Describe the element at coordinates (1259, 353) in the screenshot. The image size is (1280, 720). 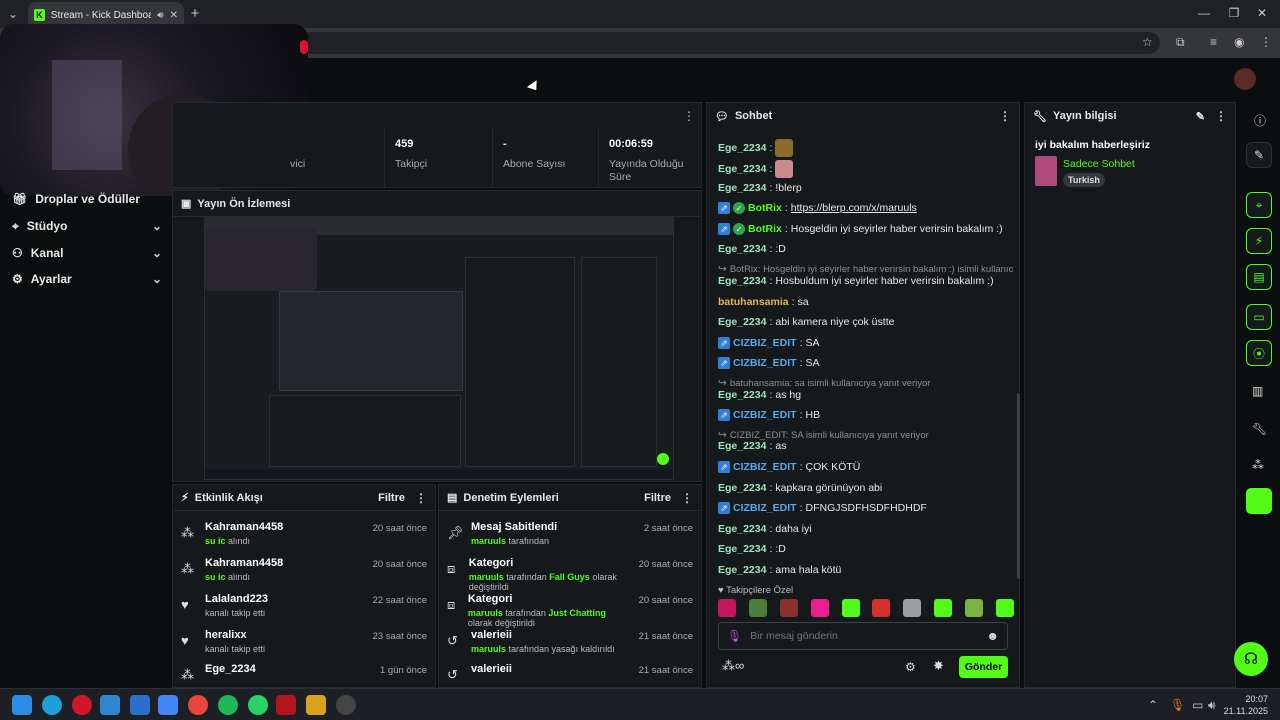
I see `rail-button-5: ⦿` at that location.